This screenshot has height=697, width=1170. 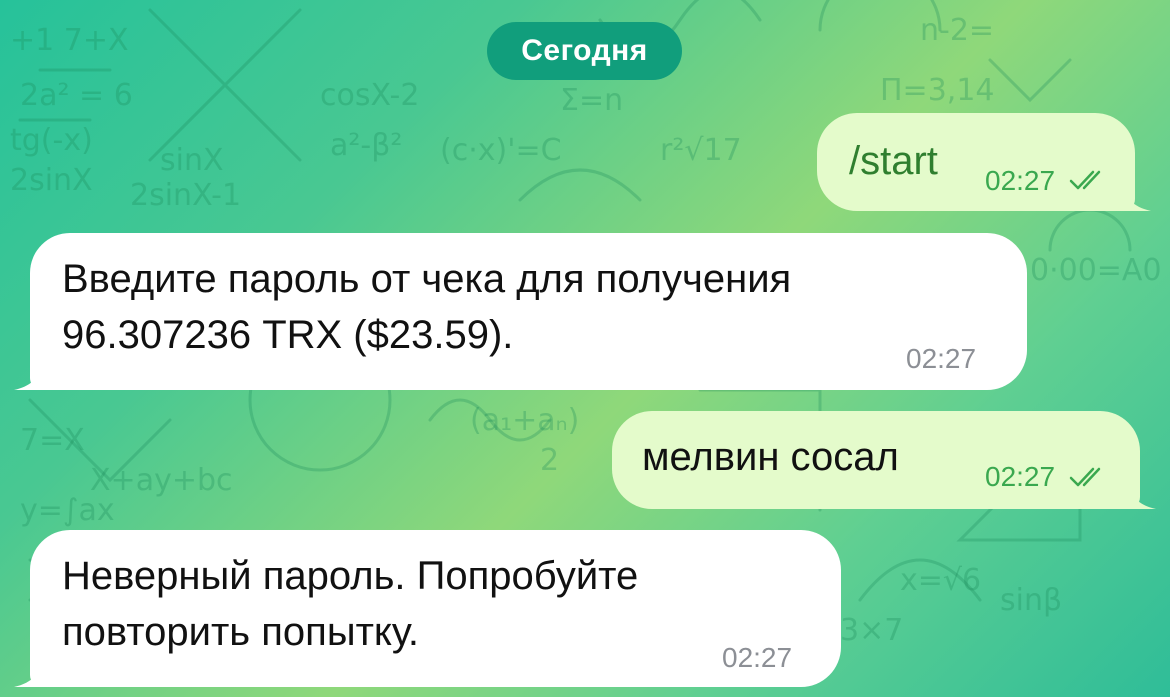 I want to click on svg-text: 2sinX-1, so click(x=185, y=195).